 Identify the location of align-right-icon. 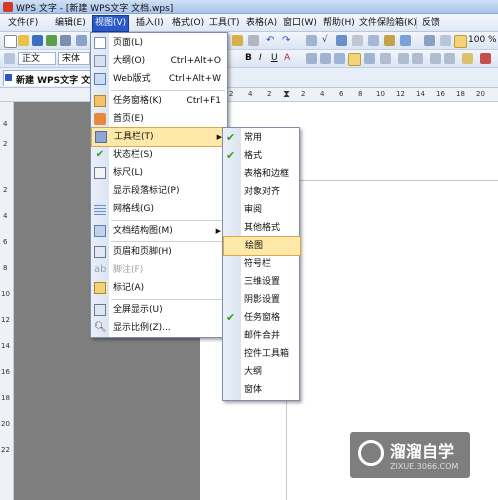
(339, 58).